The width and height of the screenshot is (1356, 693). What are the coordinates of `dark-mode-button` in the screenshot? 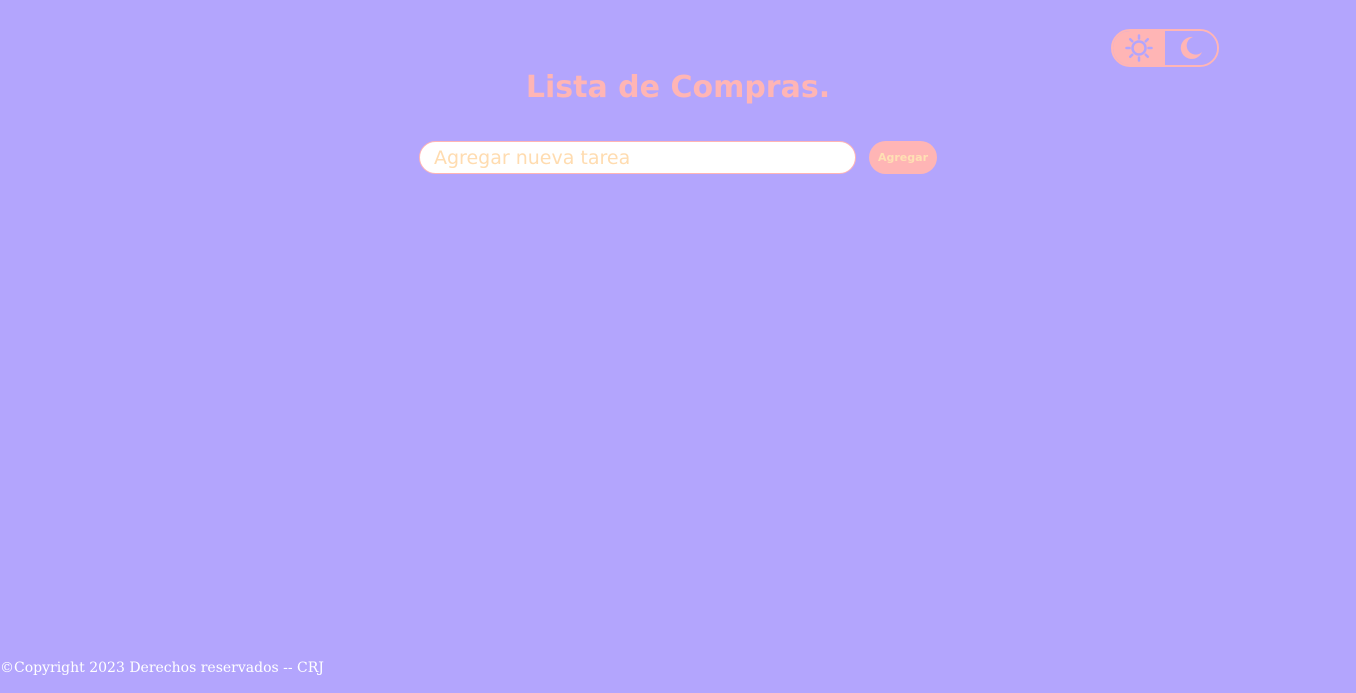 It's located at (1191, 48).